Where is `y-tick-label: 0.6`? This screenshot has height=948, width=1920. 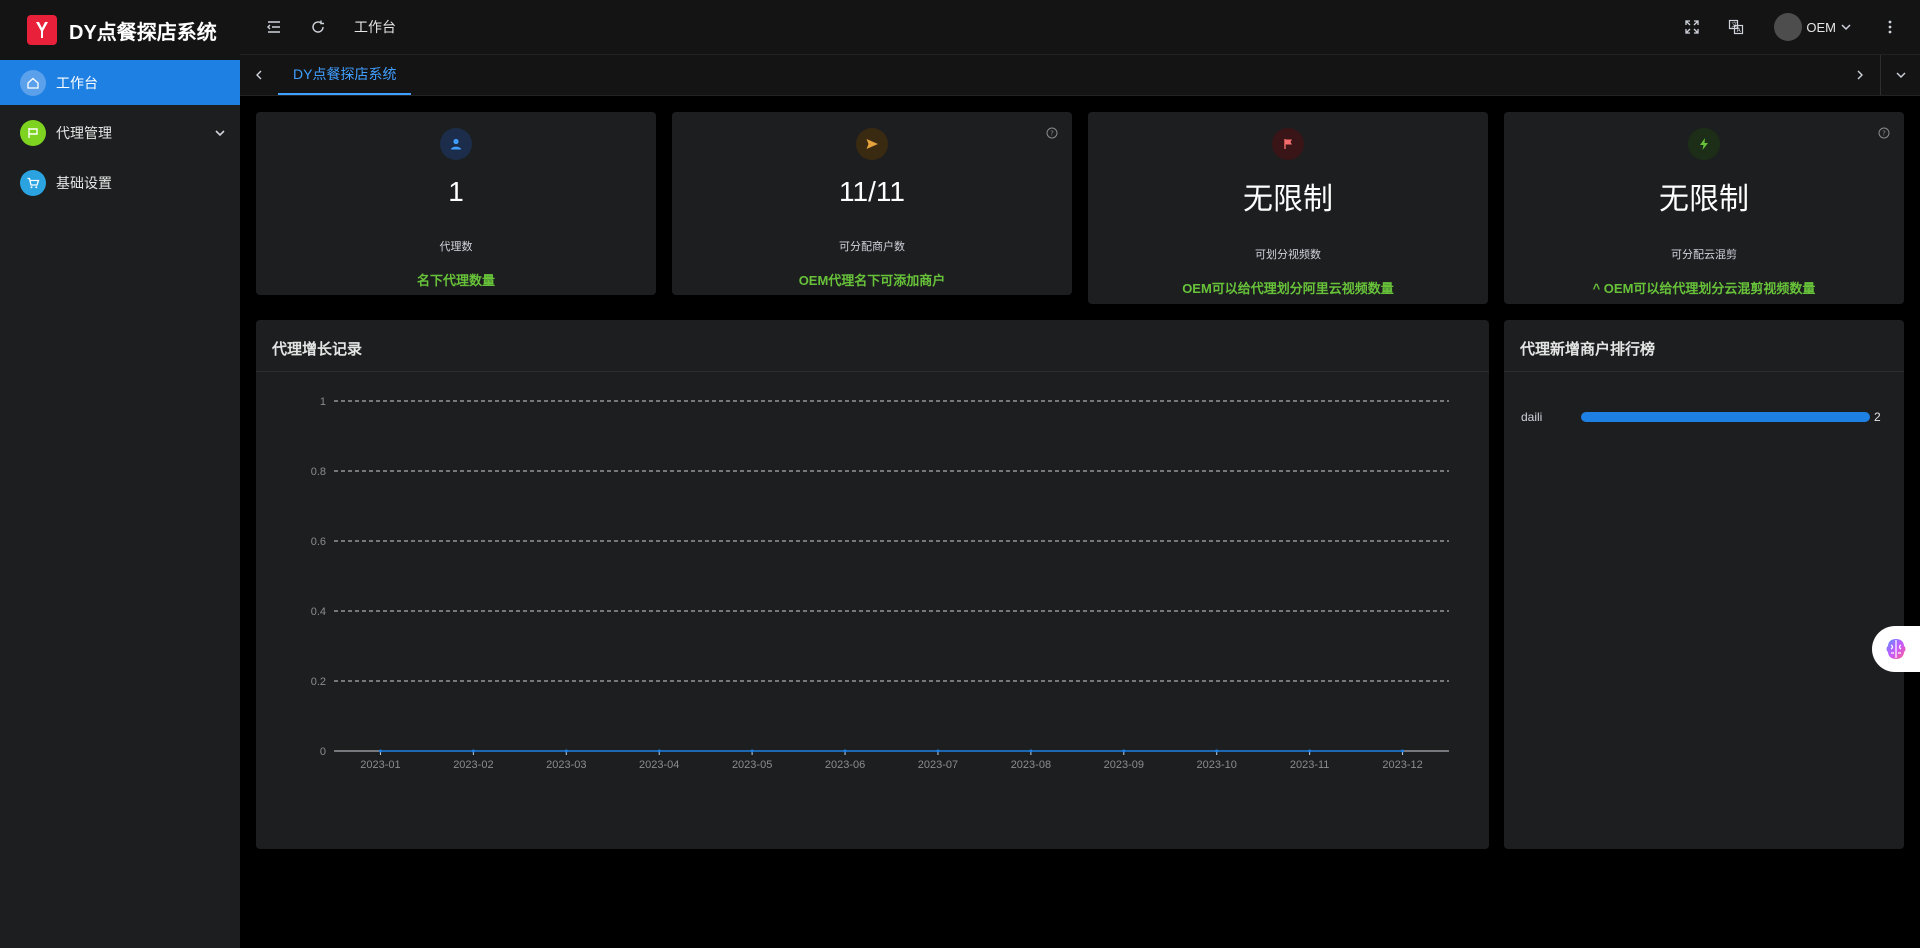 y-tick-label: 0.6 is located at coordinates (318, 542).